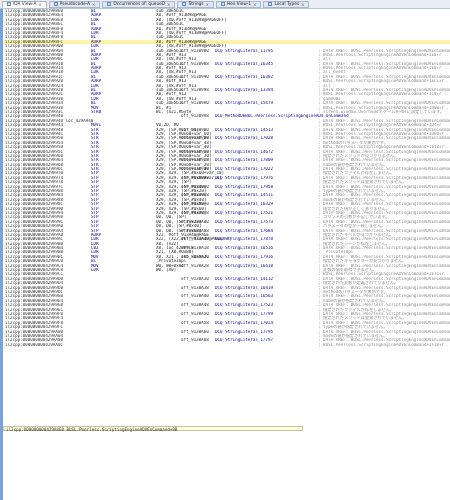 The height and width of the screenshot is (500, 450). Describe the element at coordinates (270, 4) in the screenshot. I see `local-types-icon` at that location.